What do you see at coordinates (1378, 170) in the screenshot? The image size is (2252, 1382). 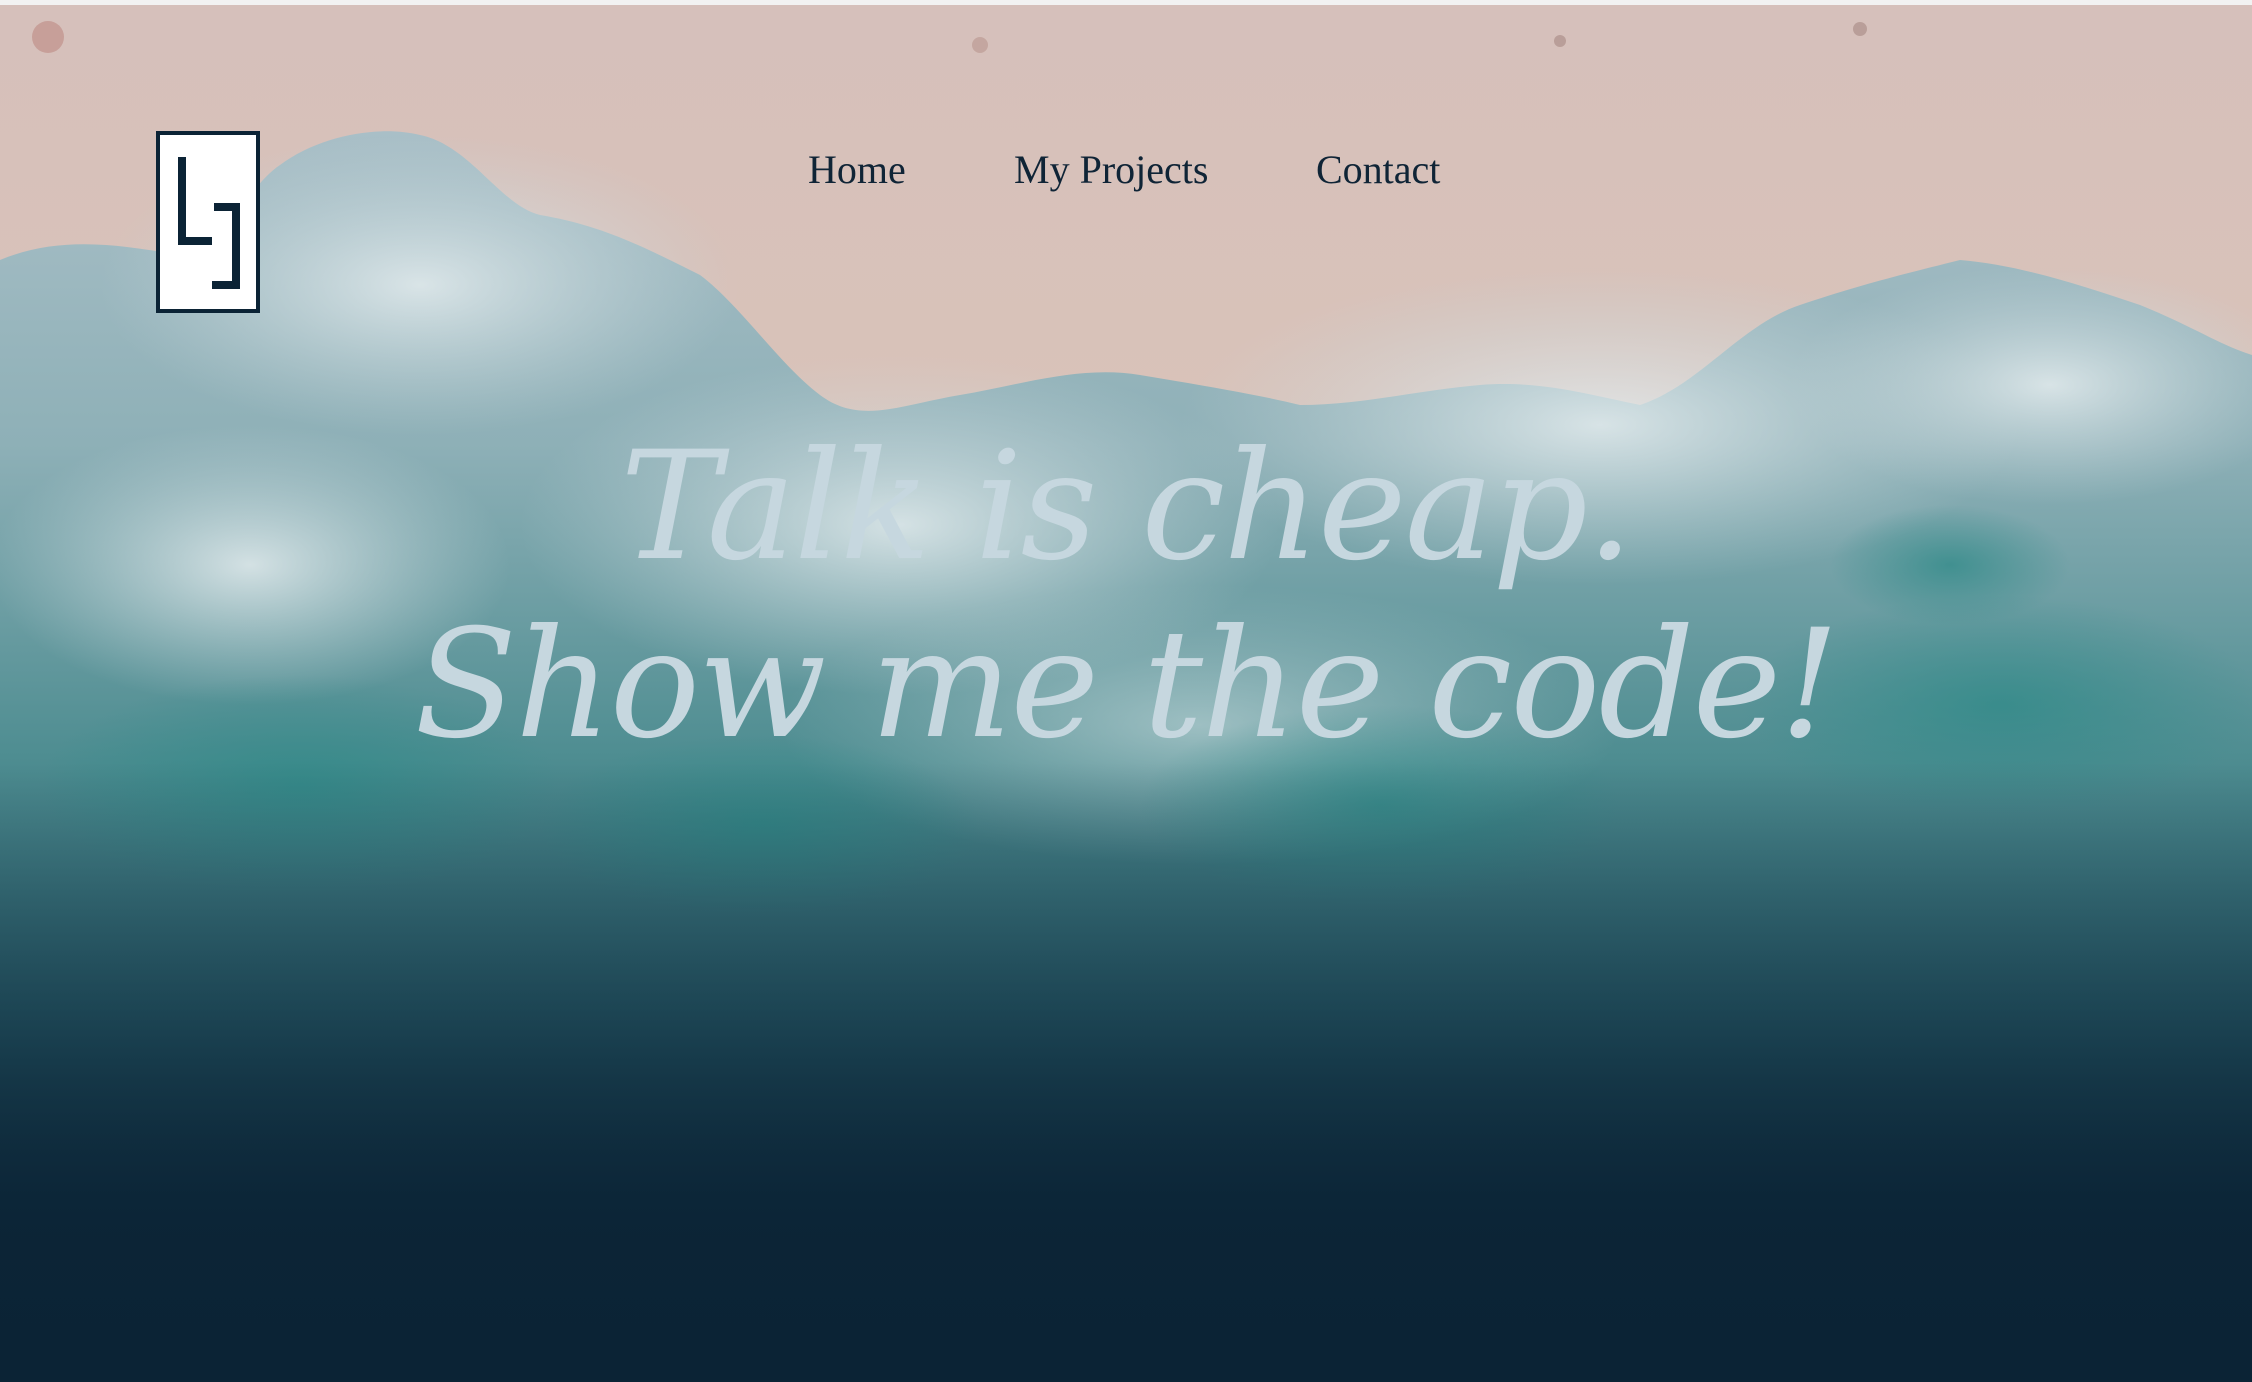 I see `nav-contact-link: Contact` at bounding box center [1378, 170].